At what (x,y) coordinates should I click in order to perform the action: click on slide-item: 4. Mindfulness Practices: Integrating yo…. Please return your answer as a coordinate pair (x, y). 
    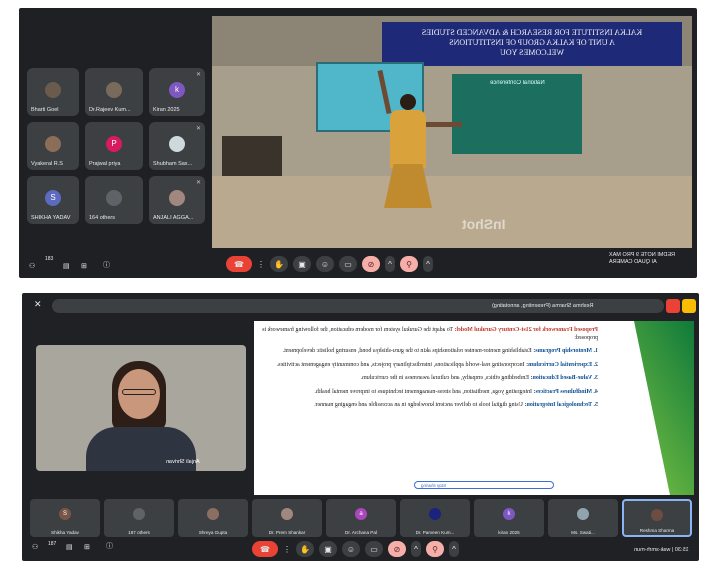
    Looking at the image, I should click on (430, 393).